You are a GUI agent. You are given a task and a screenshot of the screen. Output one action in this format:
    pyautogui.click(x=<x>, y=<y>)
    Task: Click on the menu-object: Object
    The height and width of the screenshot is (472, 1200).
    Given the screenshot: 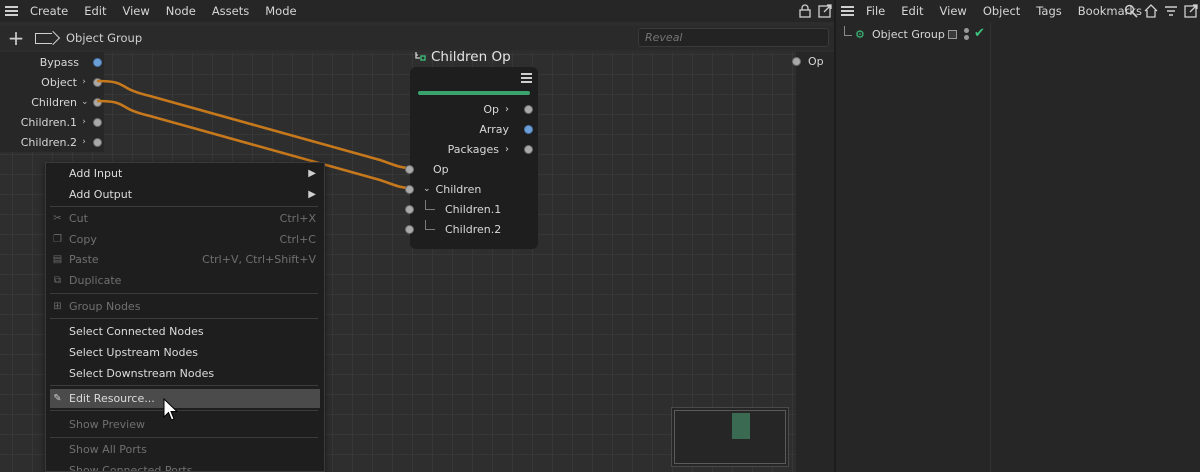 What is the action you would take?
    pyautogui.click(x=1001, y=11)
    